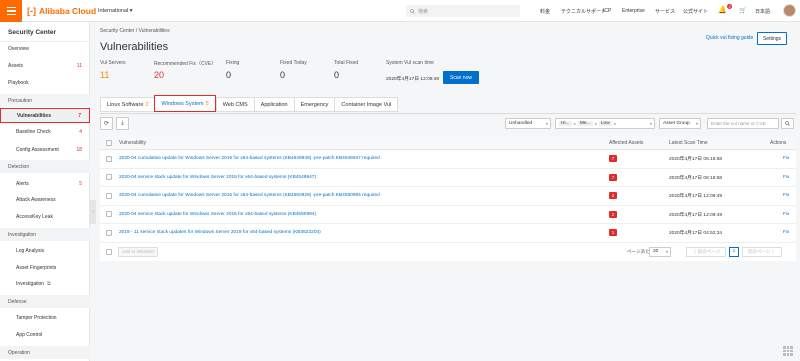  Describe the element at coordinates (695, 11) in the screenshot. I see `nav-official-site: 公式サイト` at that location.